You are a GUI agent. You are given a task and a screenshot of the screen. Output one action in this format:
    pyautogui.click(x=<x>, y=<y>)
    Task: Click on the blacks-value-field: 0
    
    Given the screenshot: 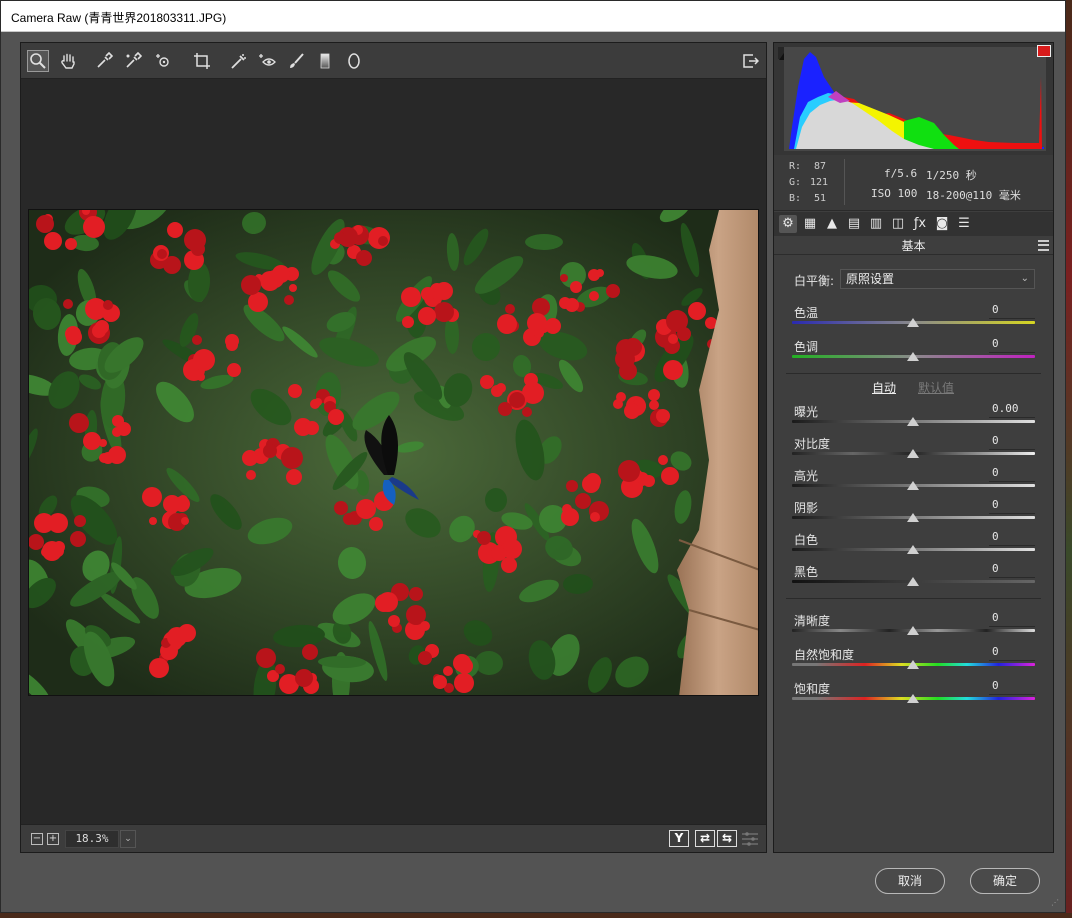 What is the action you would take?
    pyautogui.click(x=1012, y=570)
    